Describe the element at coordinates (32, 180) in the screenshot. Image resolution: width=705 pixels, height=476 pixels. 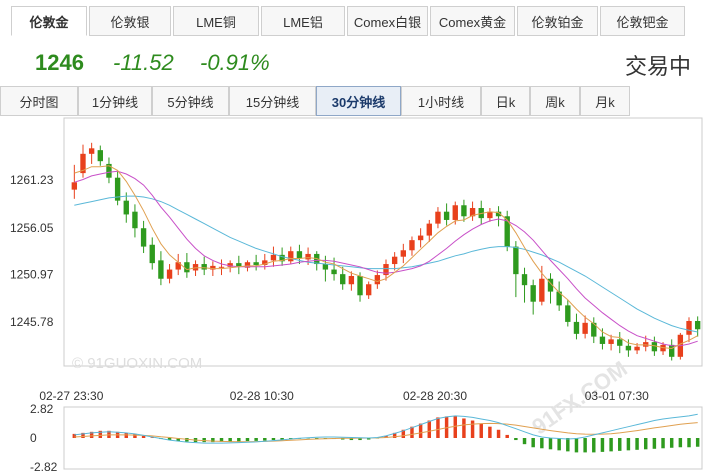
I see `y-tick-label: 1261.23` at that location.